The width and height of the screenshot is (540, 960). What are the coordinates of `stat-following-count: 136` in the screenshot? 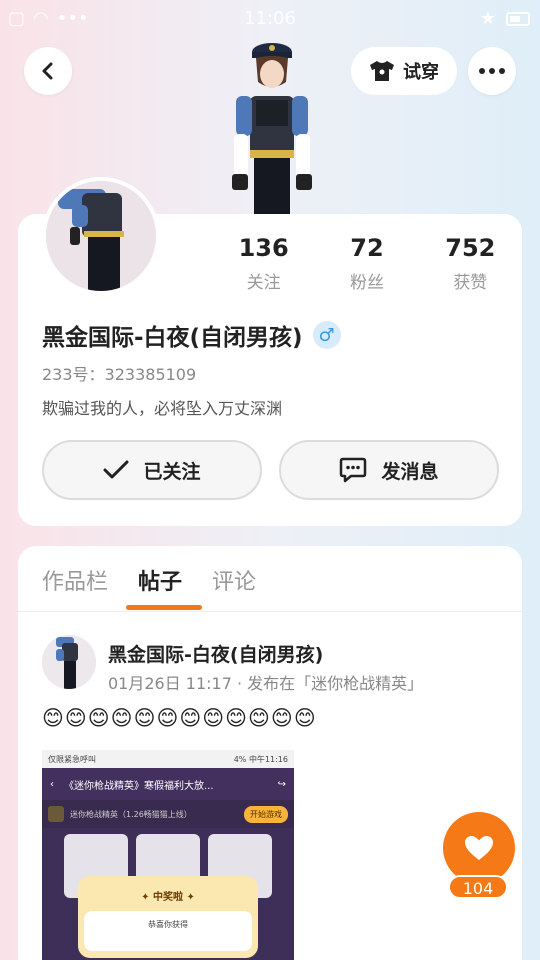 It's located at (263, 248).